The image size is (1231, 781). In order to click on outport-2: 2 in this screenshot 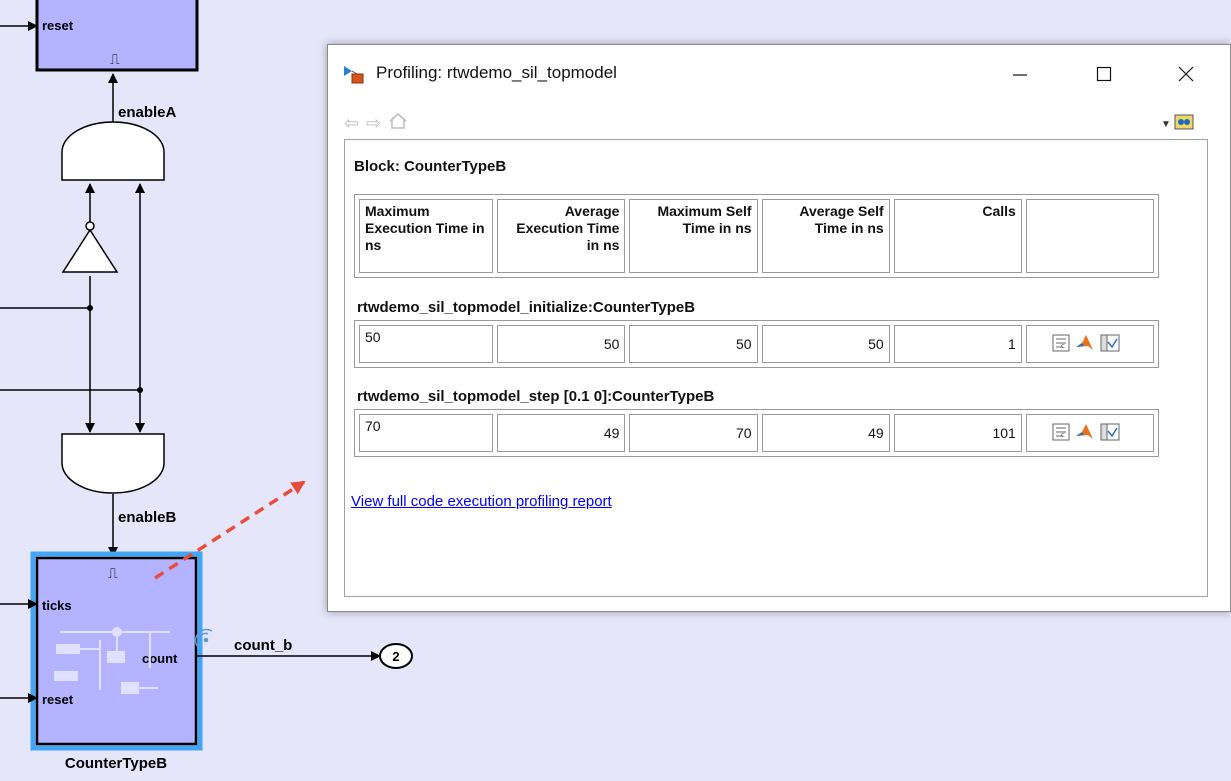, I will do `click(396, 656)`.